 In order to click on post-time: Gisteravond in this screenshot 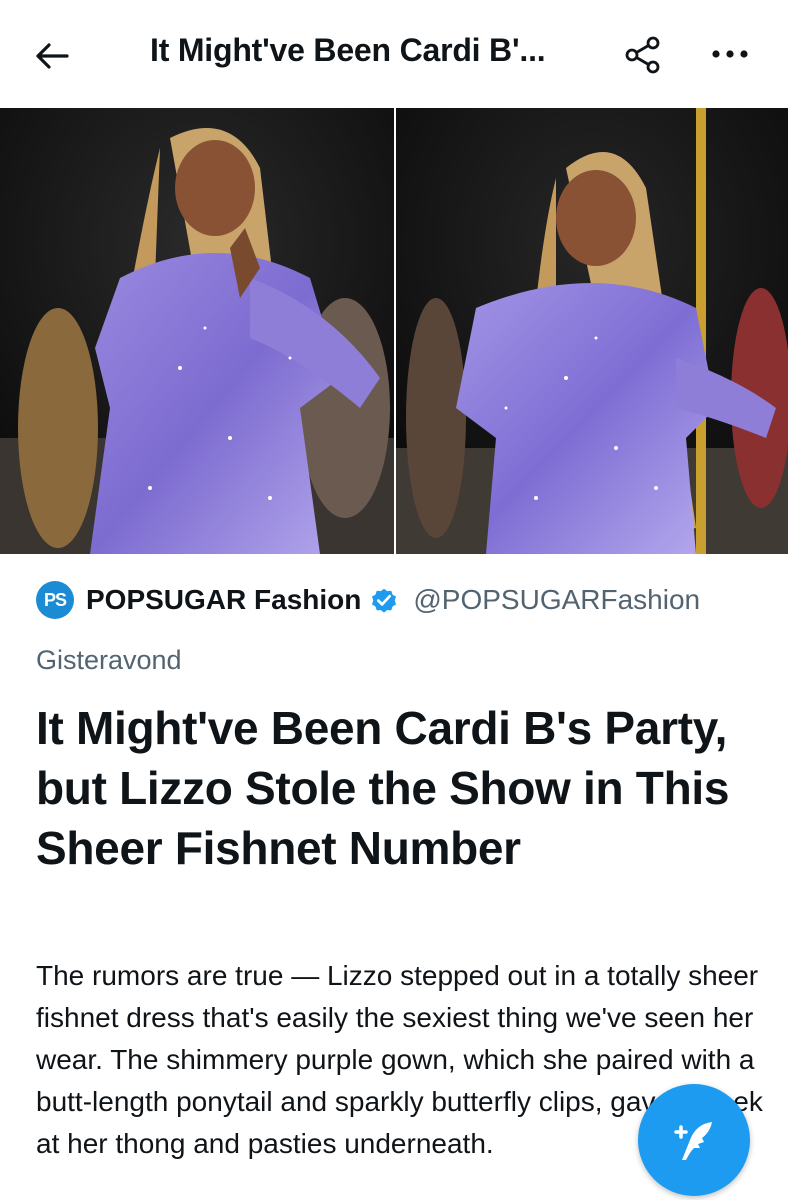, I will do `click(109, 660)`.